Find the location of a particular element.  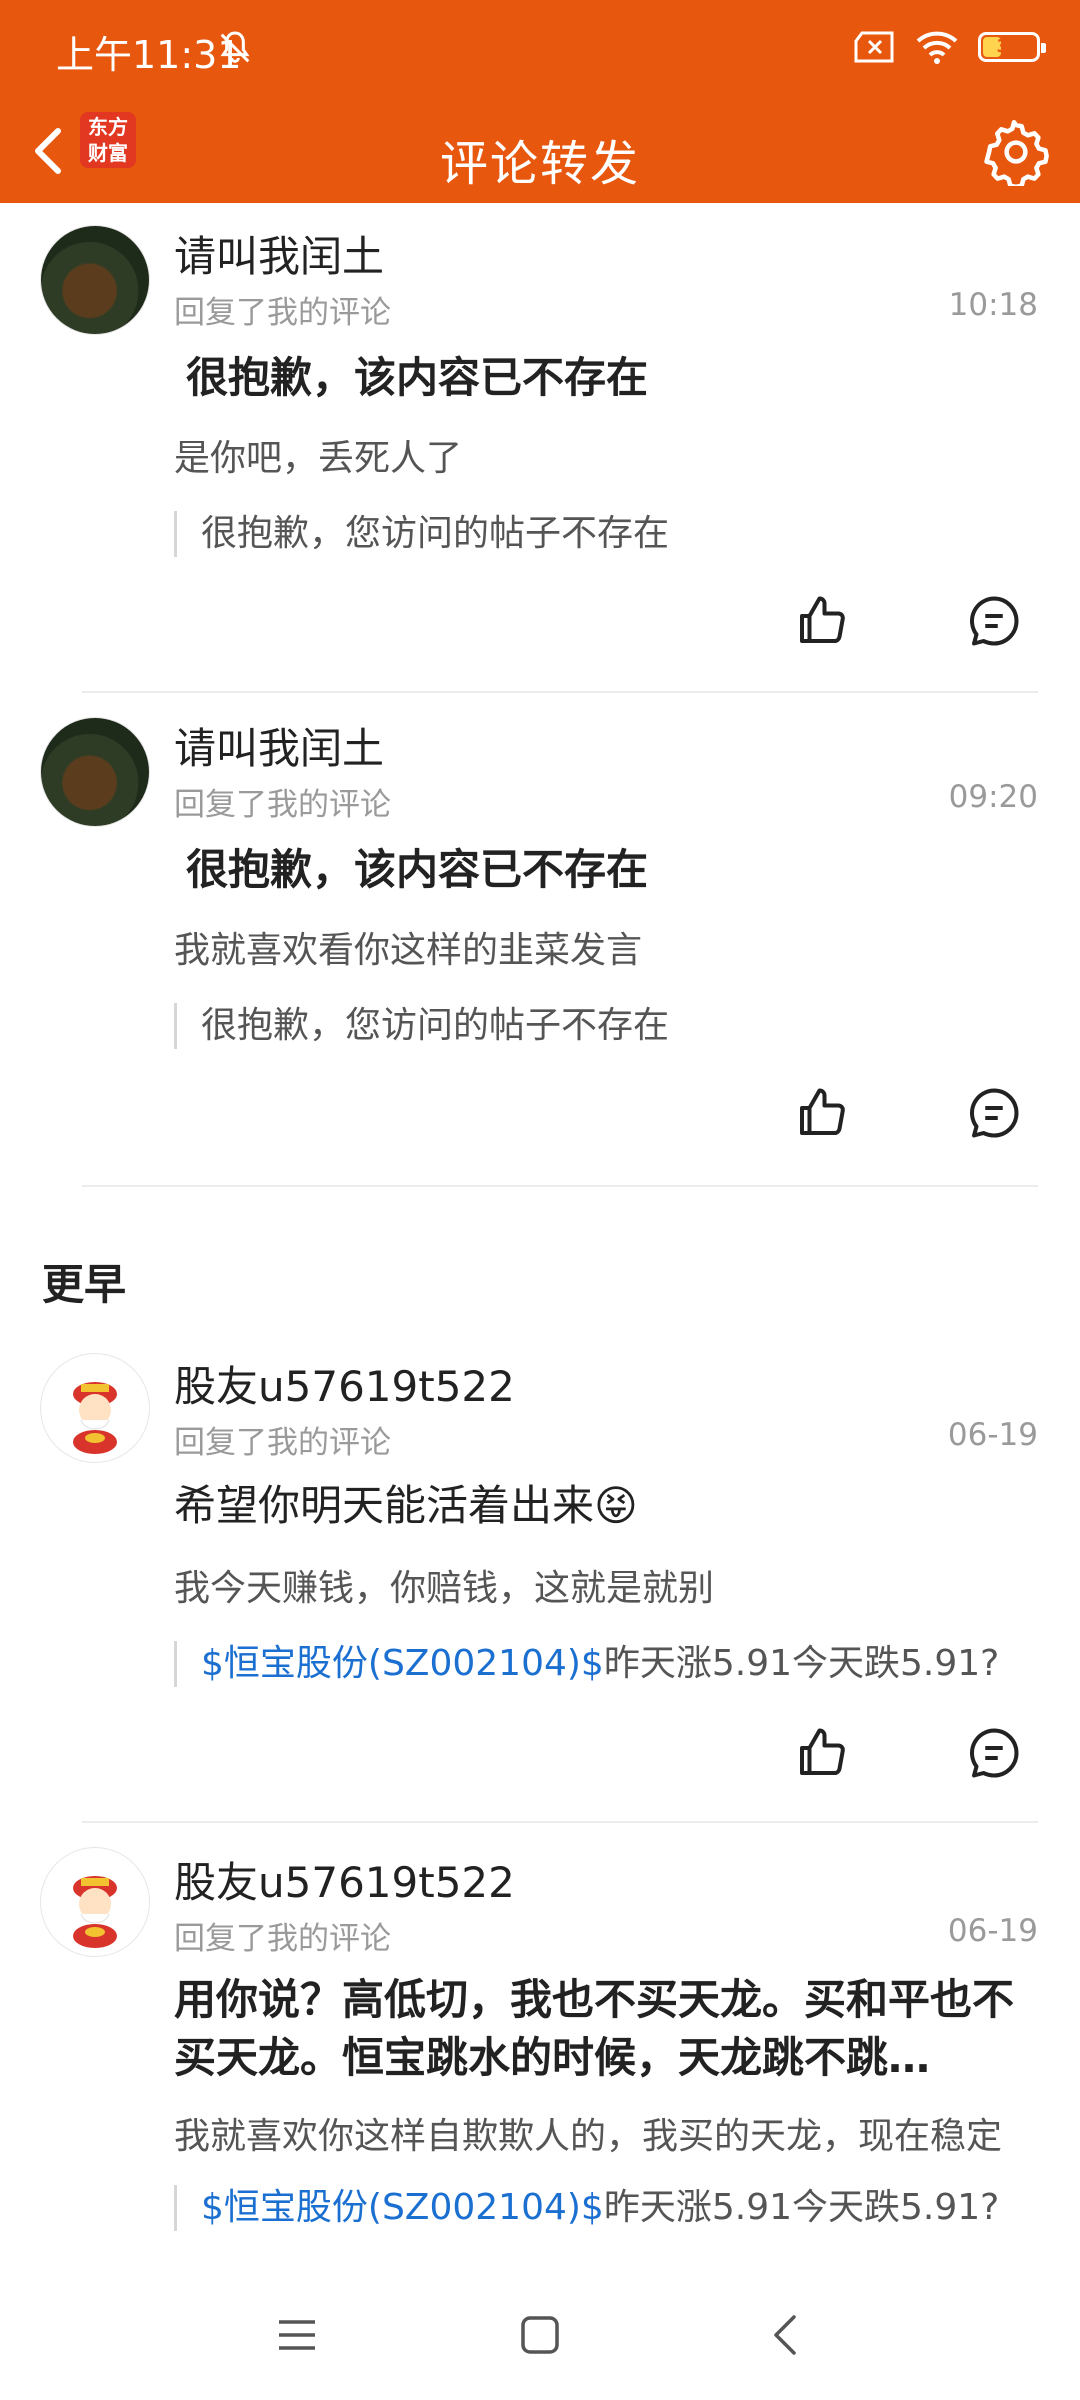

reply-text: 我今天赚钱，你赔钱，这就是就别 is located at coordinates (617, 1585).